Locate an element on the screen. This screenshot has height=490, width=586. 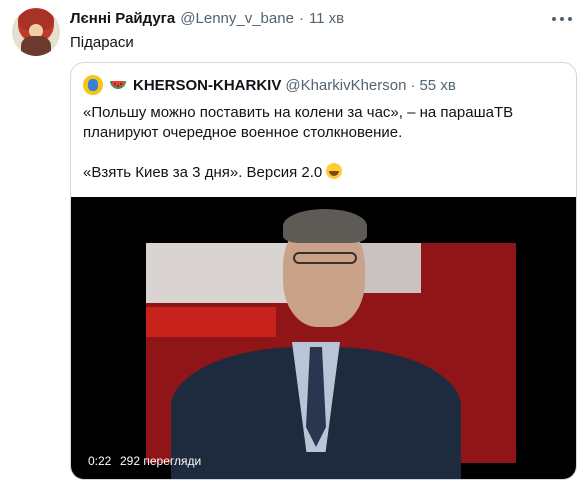
author-handle: @Lenny_v_bane is located at coordinates (237, 18).